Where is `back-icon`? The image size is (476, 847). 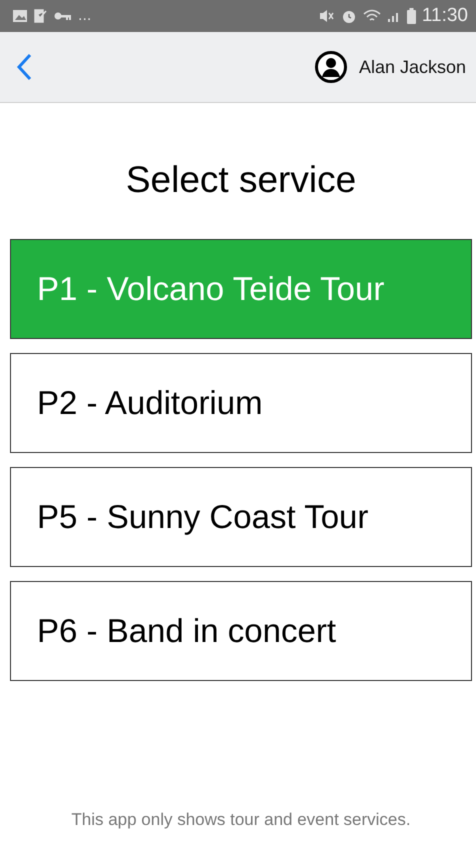 back-icon is located at coordinates (24, 67).